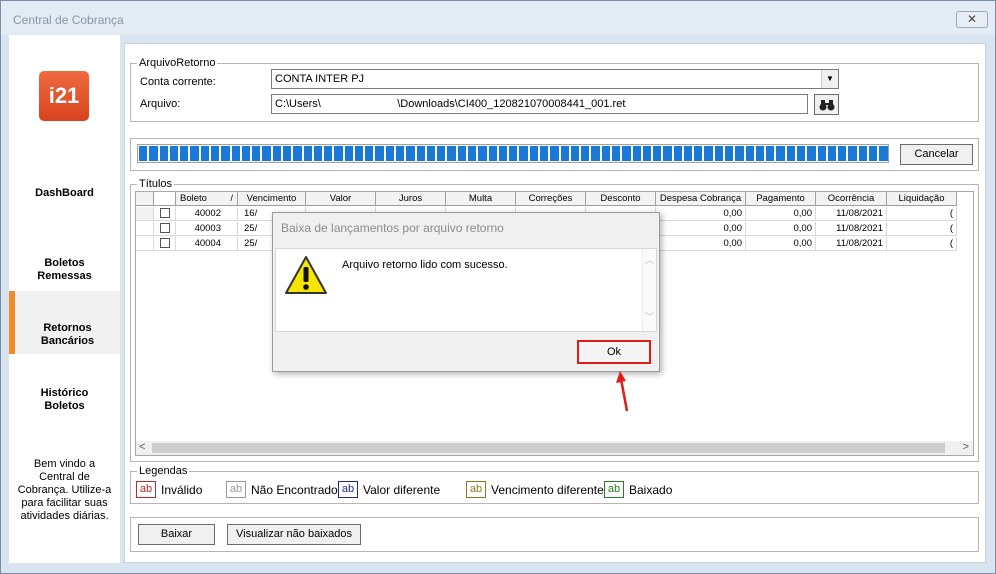 The width and height of the screenshot is (996, 574). Describe the element at coordinates (649, 259) in the screenshot. I see `scroll-up-icon: ︿` at that location.